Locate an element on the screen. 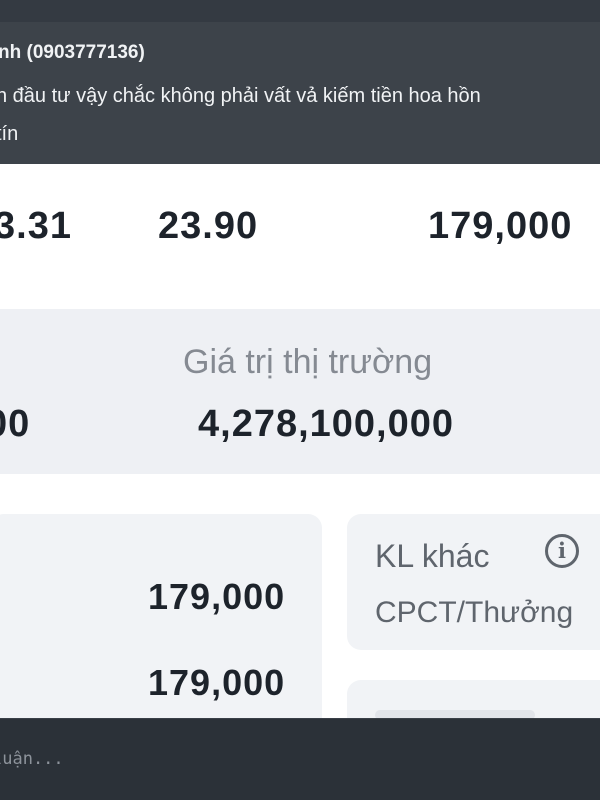 This screenshot has width=600, height=800. comment-input-bar is located at coordinates (300, 759).